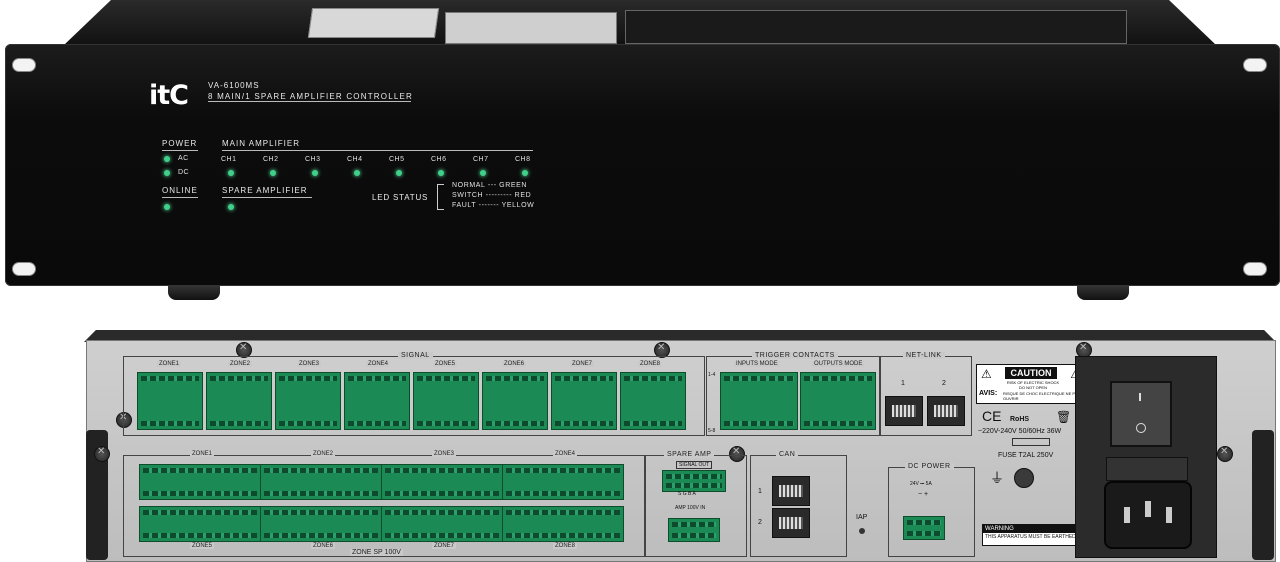 The image size is (1280, 562). What do you see at coordinates (1147, 469) in the screenshot?
I see `fuse-drawer` at bounding box center [1147, 469].